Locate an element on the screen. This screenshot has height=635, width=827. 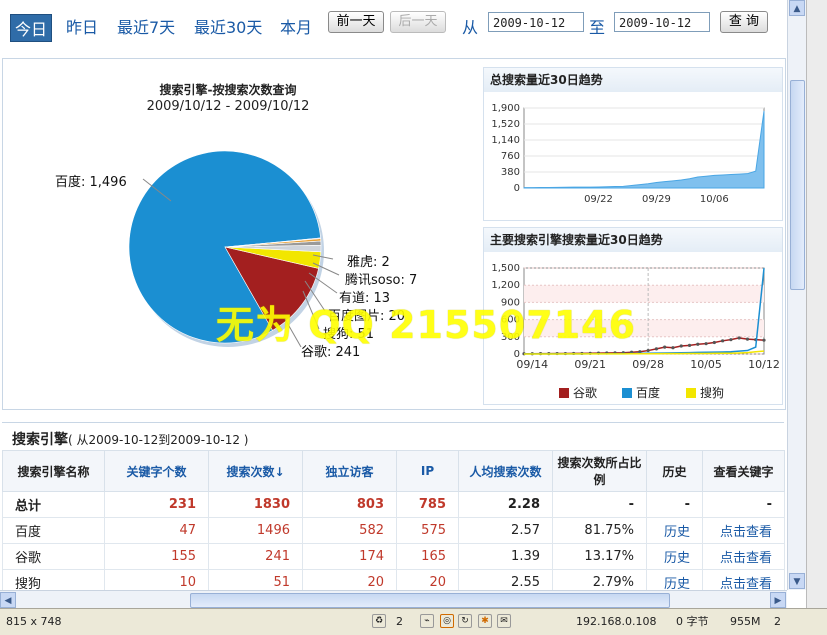
prev-day-button: 前一天 is located at coordinates (356, 22).